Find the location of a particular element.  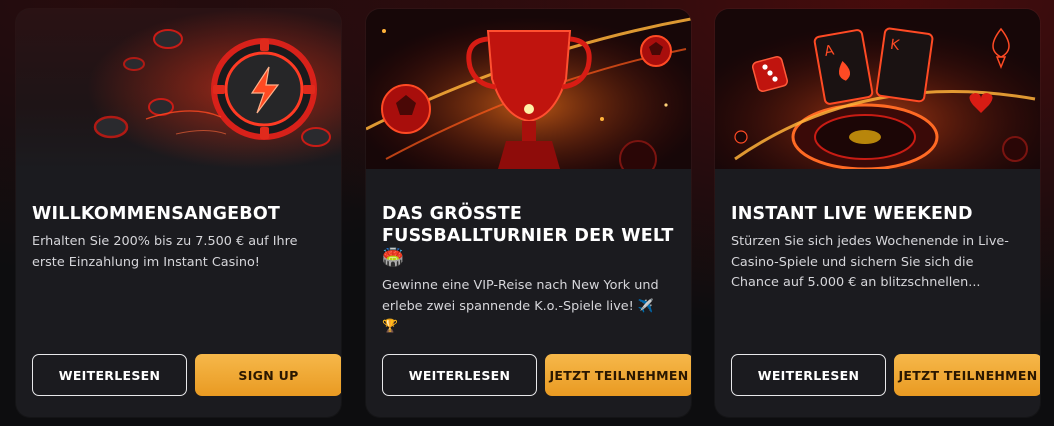

promo-title: WILLKOMMENSANGEBOT is located at coordinates (156, 214).